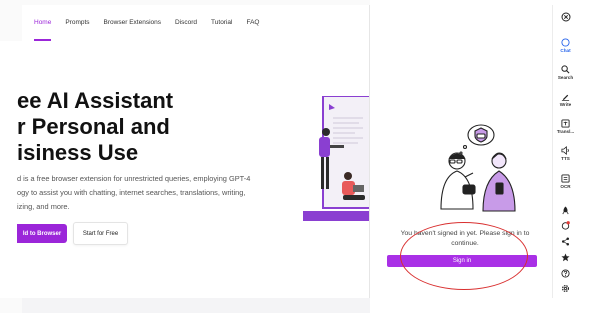  I want to click on settings-icon, so click(565, 288).